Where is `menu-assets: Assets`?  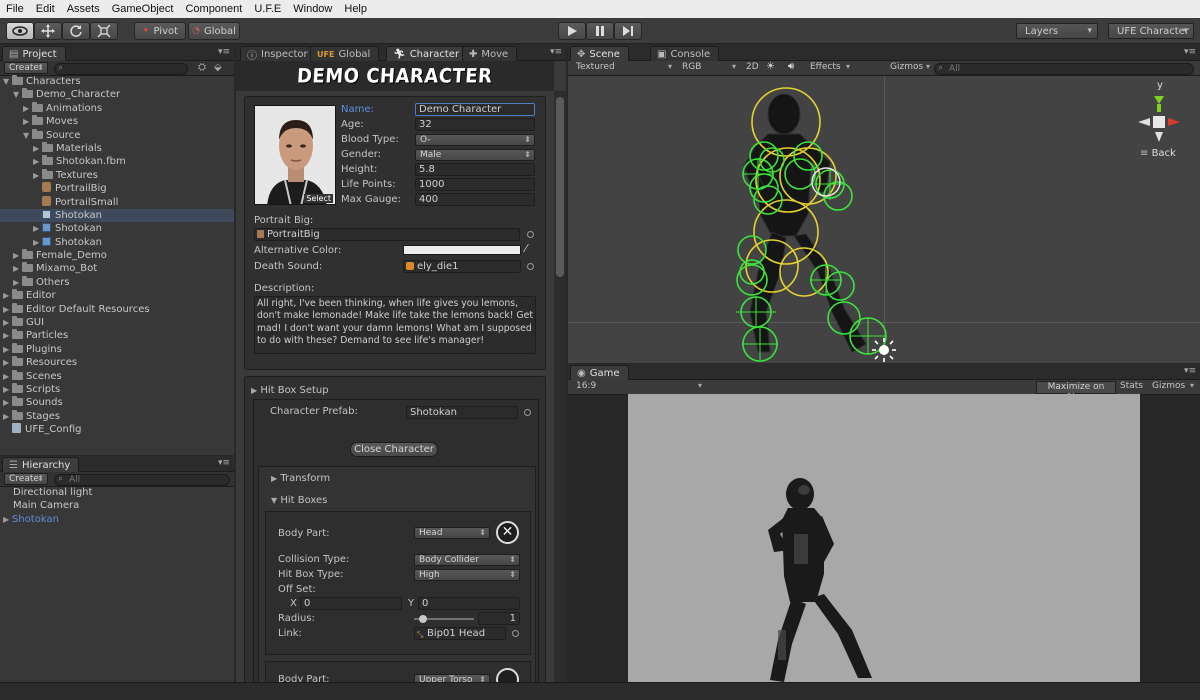
menu-assets: Assets is located at coordinates (83, 9).